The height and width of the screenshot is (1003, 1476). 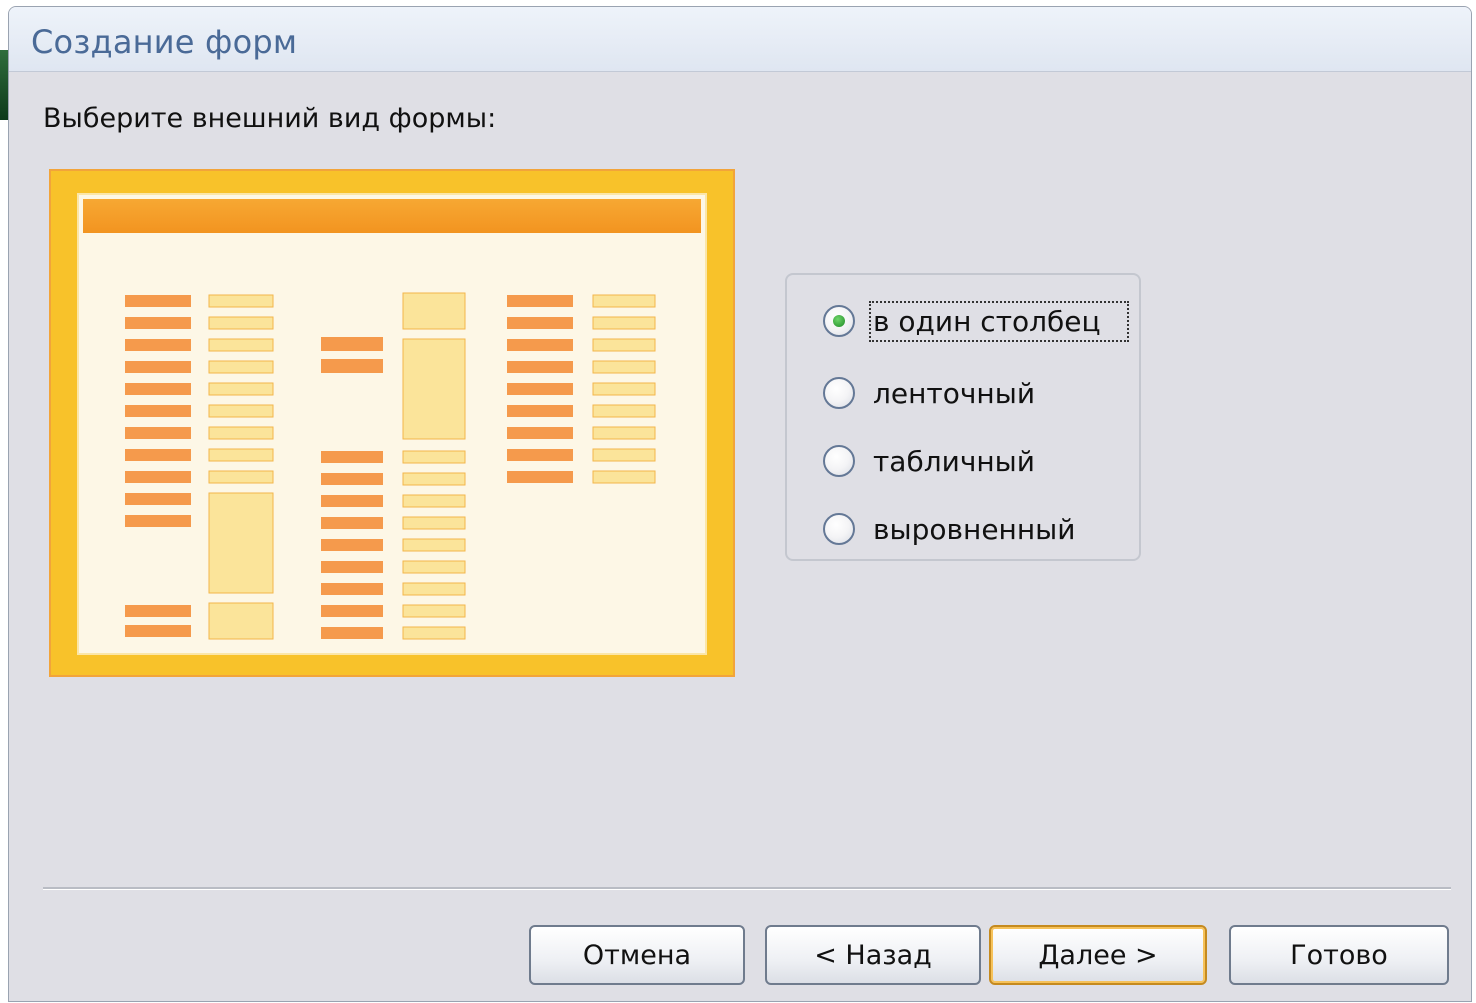 I want to click on back-button: < Назад, so click(x=873, y=955).